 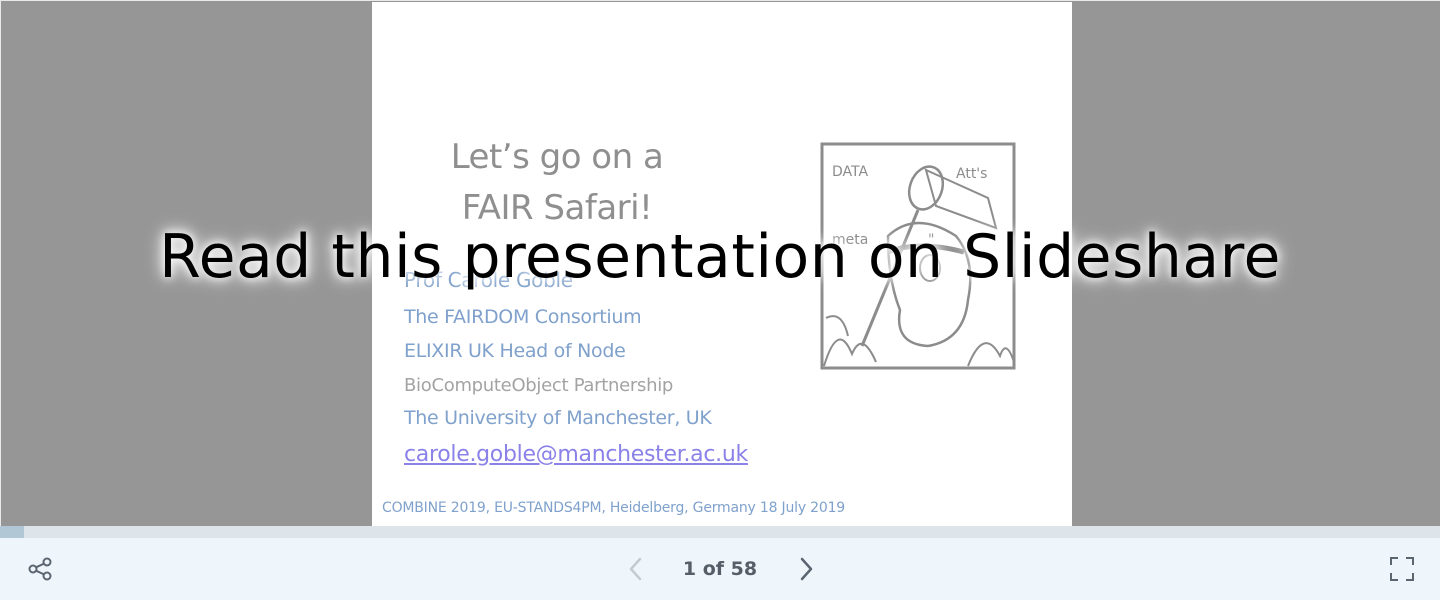 I want to click on share-icon, so click(x=40, y=569).